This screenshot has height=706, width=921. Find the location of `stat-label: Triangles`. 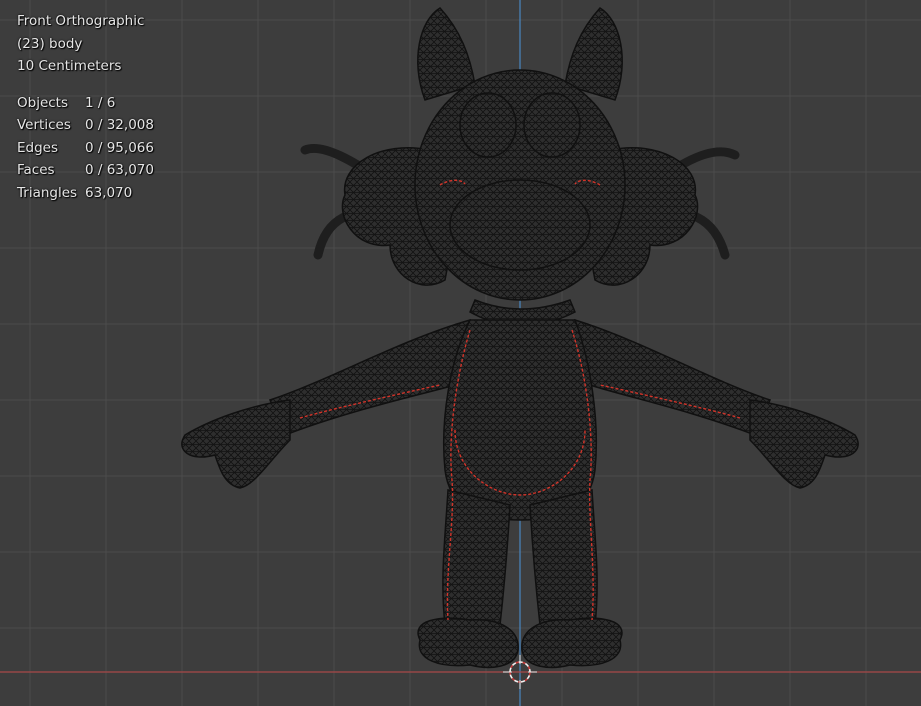

stat-label: Triangles is located at coordinates (47, 192).